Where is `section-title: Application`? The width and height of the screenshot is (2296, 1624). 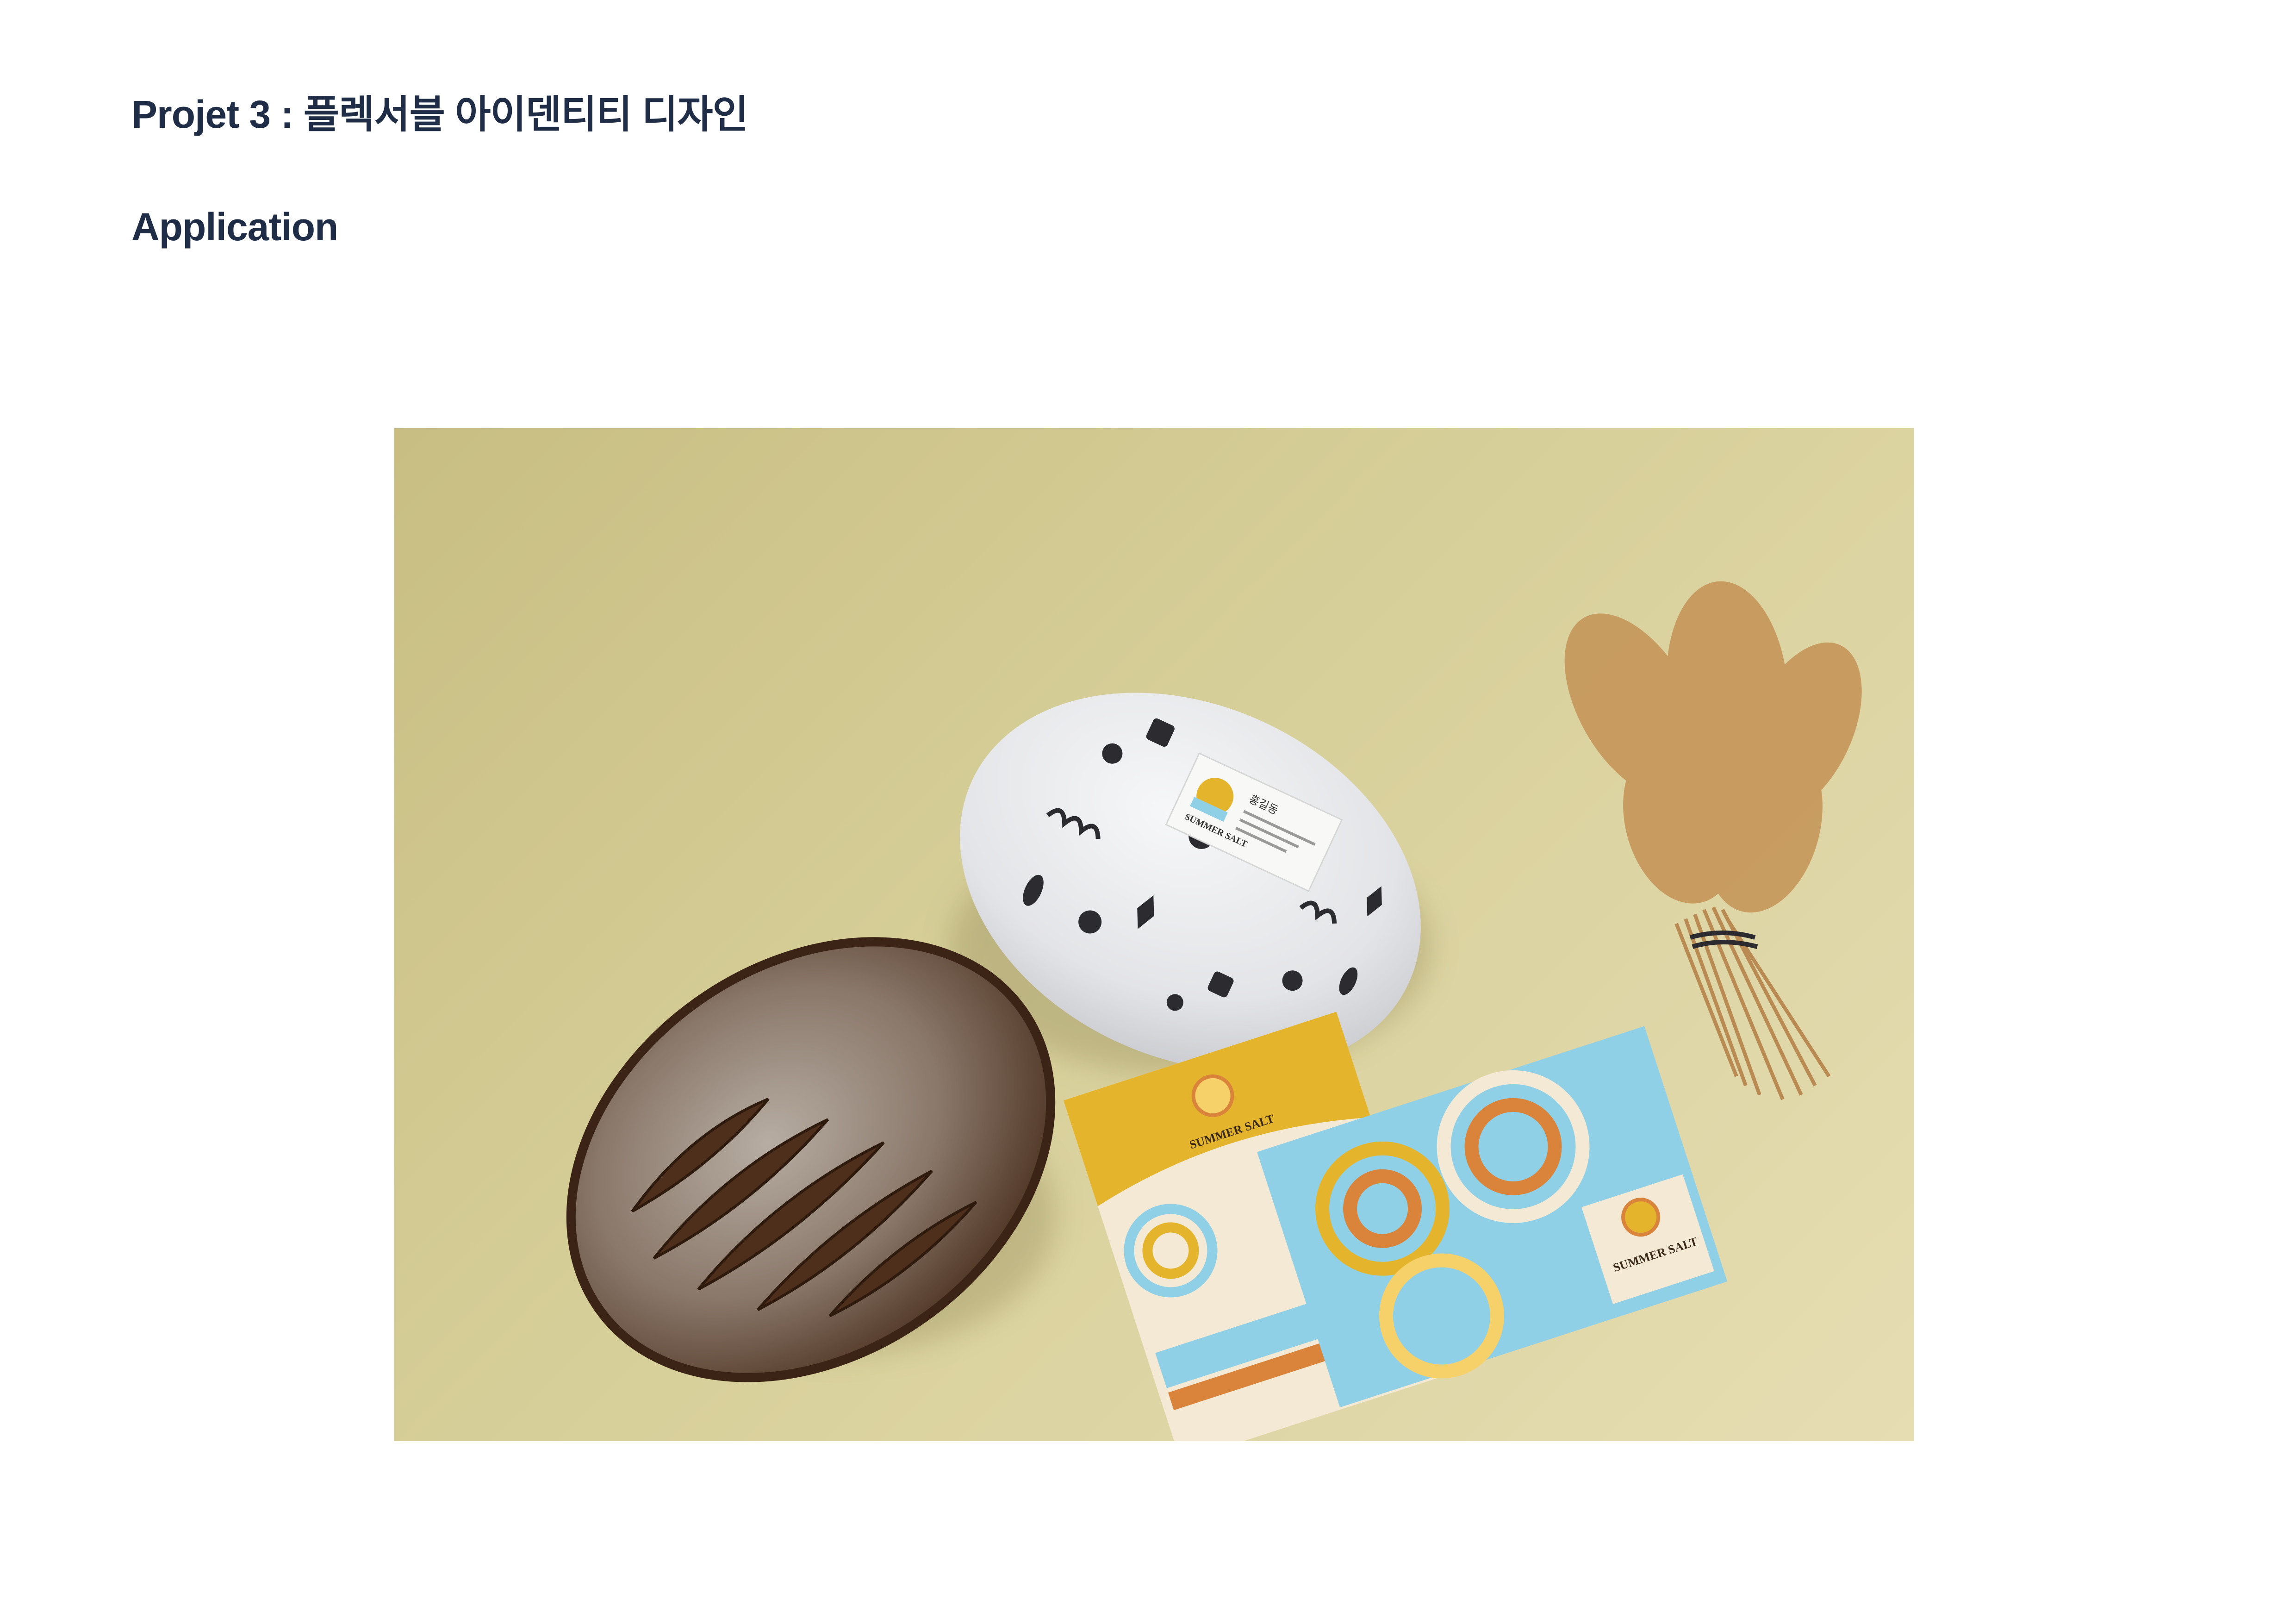
section-title: Application is located at coordinates (234, 227).